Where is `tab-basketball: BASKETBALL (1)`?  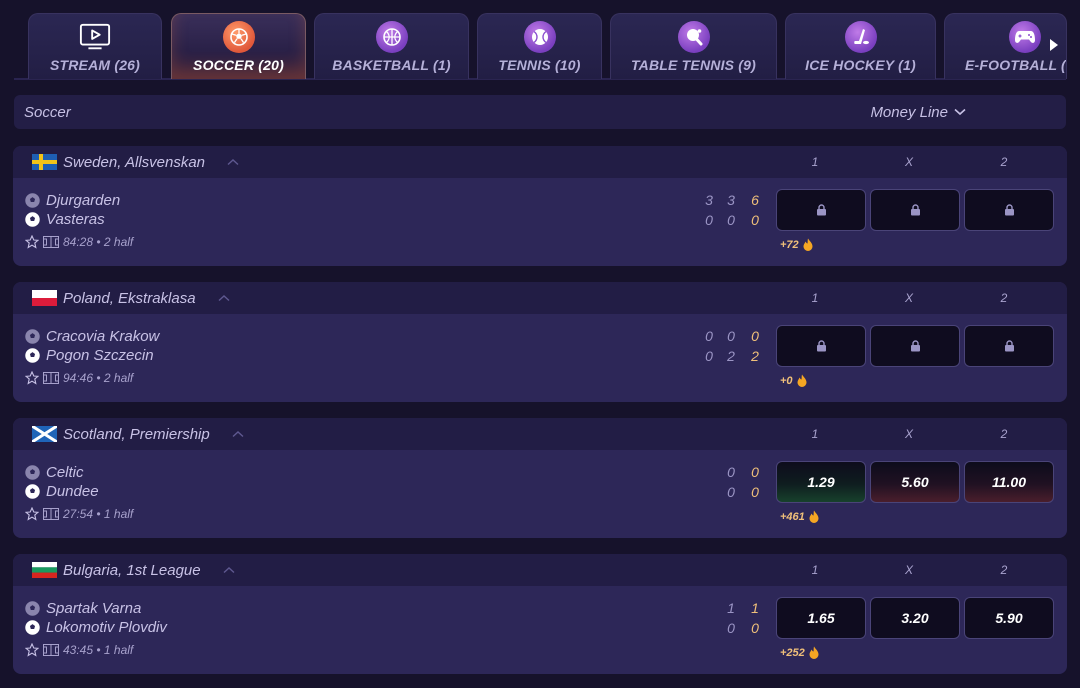
tab-basketball: BASKETBALL (1) is located at coordinates (391, 46).